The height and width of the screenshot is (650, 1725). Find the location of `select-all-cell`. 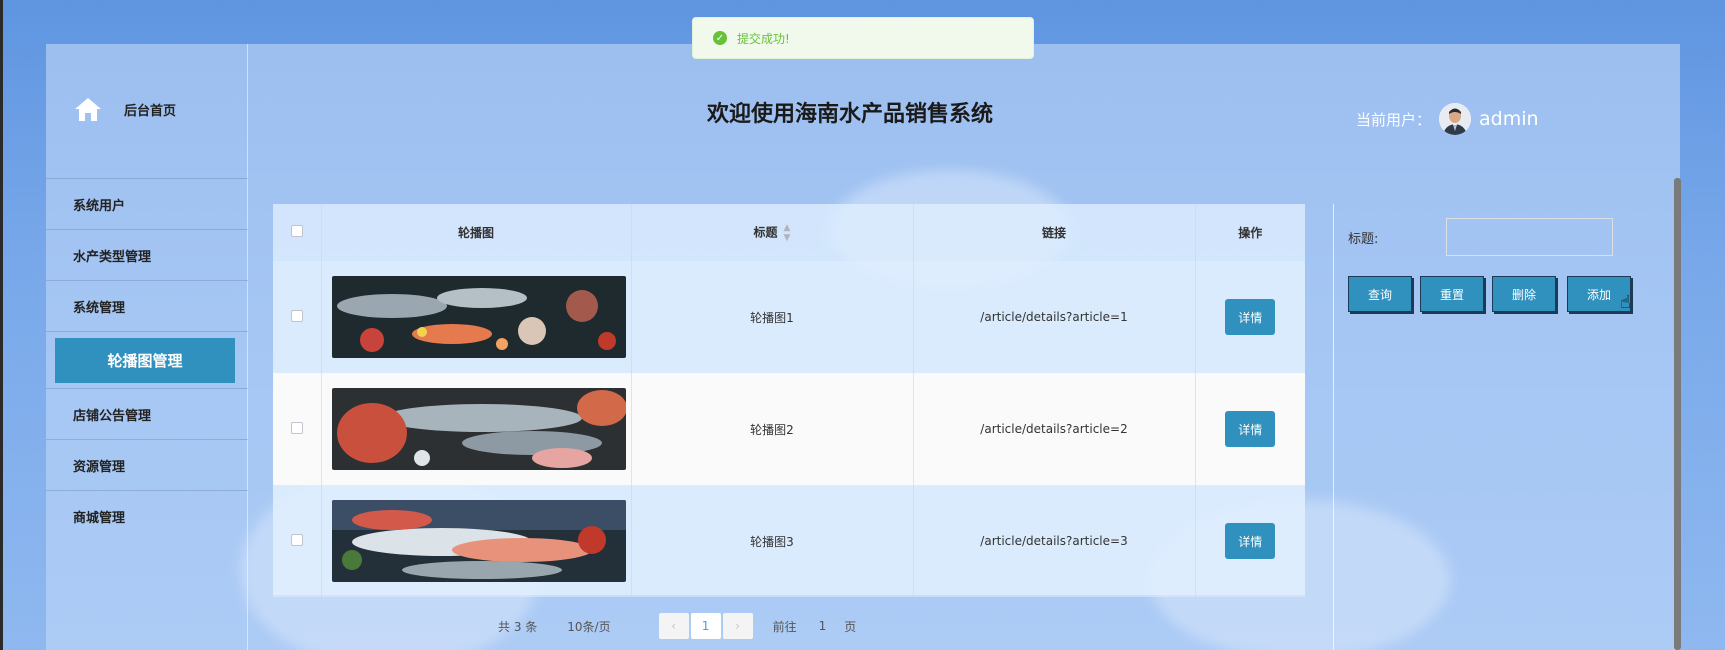

select-all-cell is located at coordinates (297, 232).